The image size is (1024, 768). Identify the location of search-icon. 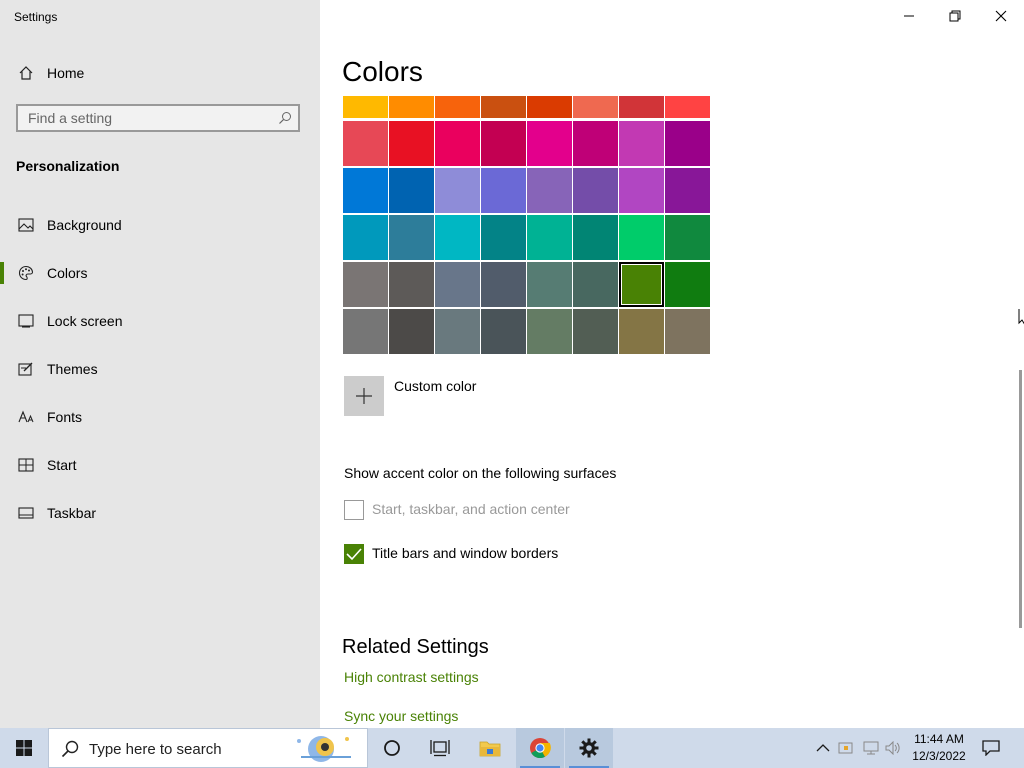
(285, 118).